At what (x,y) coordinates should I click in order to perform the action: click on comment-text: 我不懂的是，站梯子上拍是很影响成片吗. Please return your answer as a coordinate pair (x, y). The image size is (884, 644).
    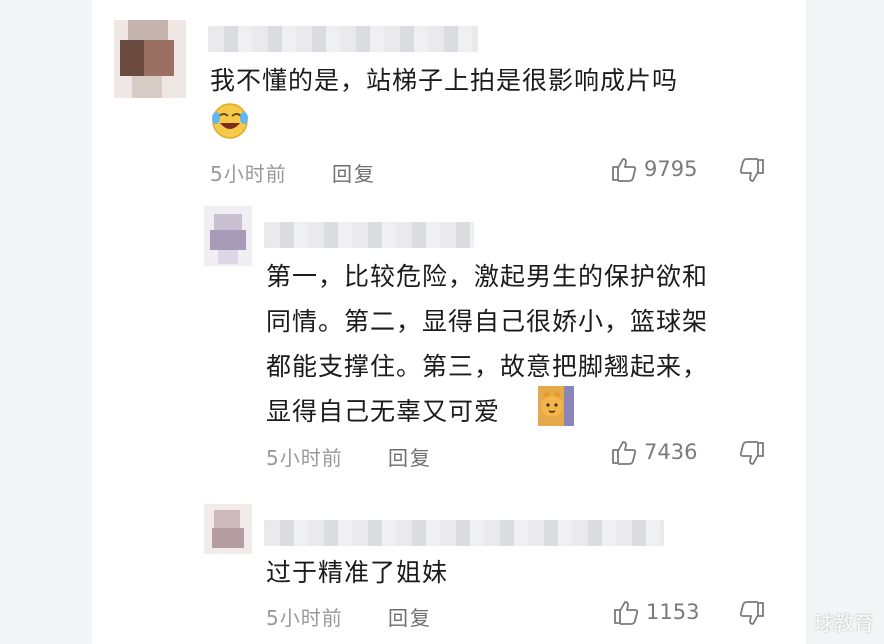
    Looking at the image, I should click on (444, 80).